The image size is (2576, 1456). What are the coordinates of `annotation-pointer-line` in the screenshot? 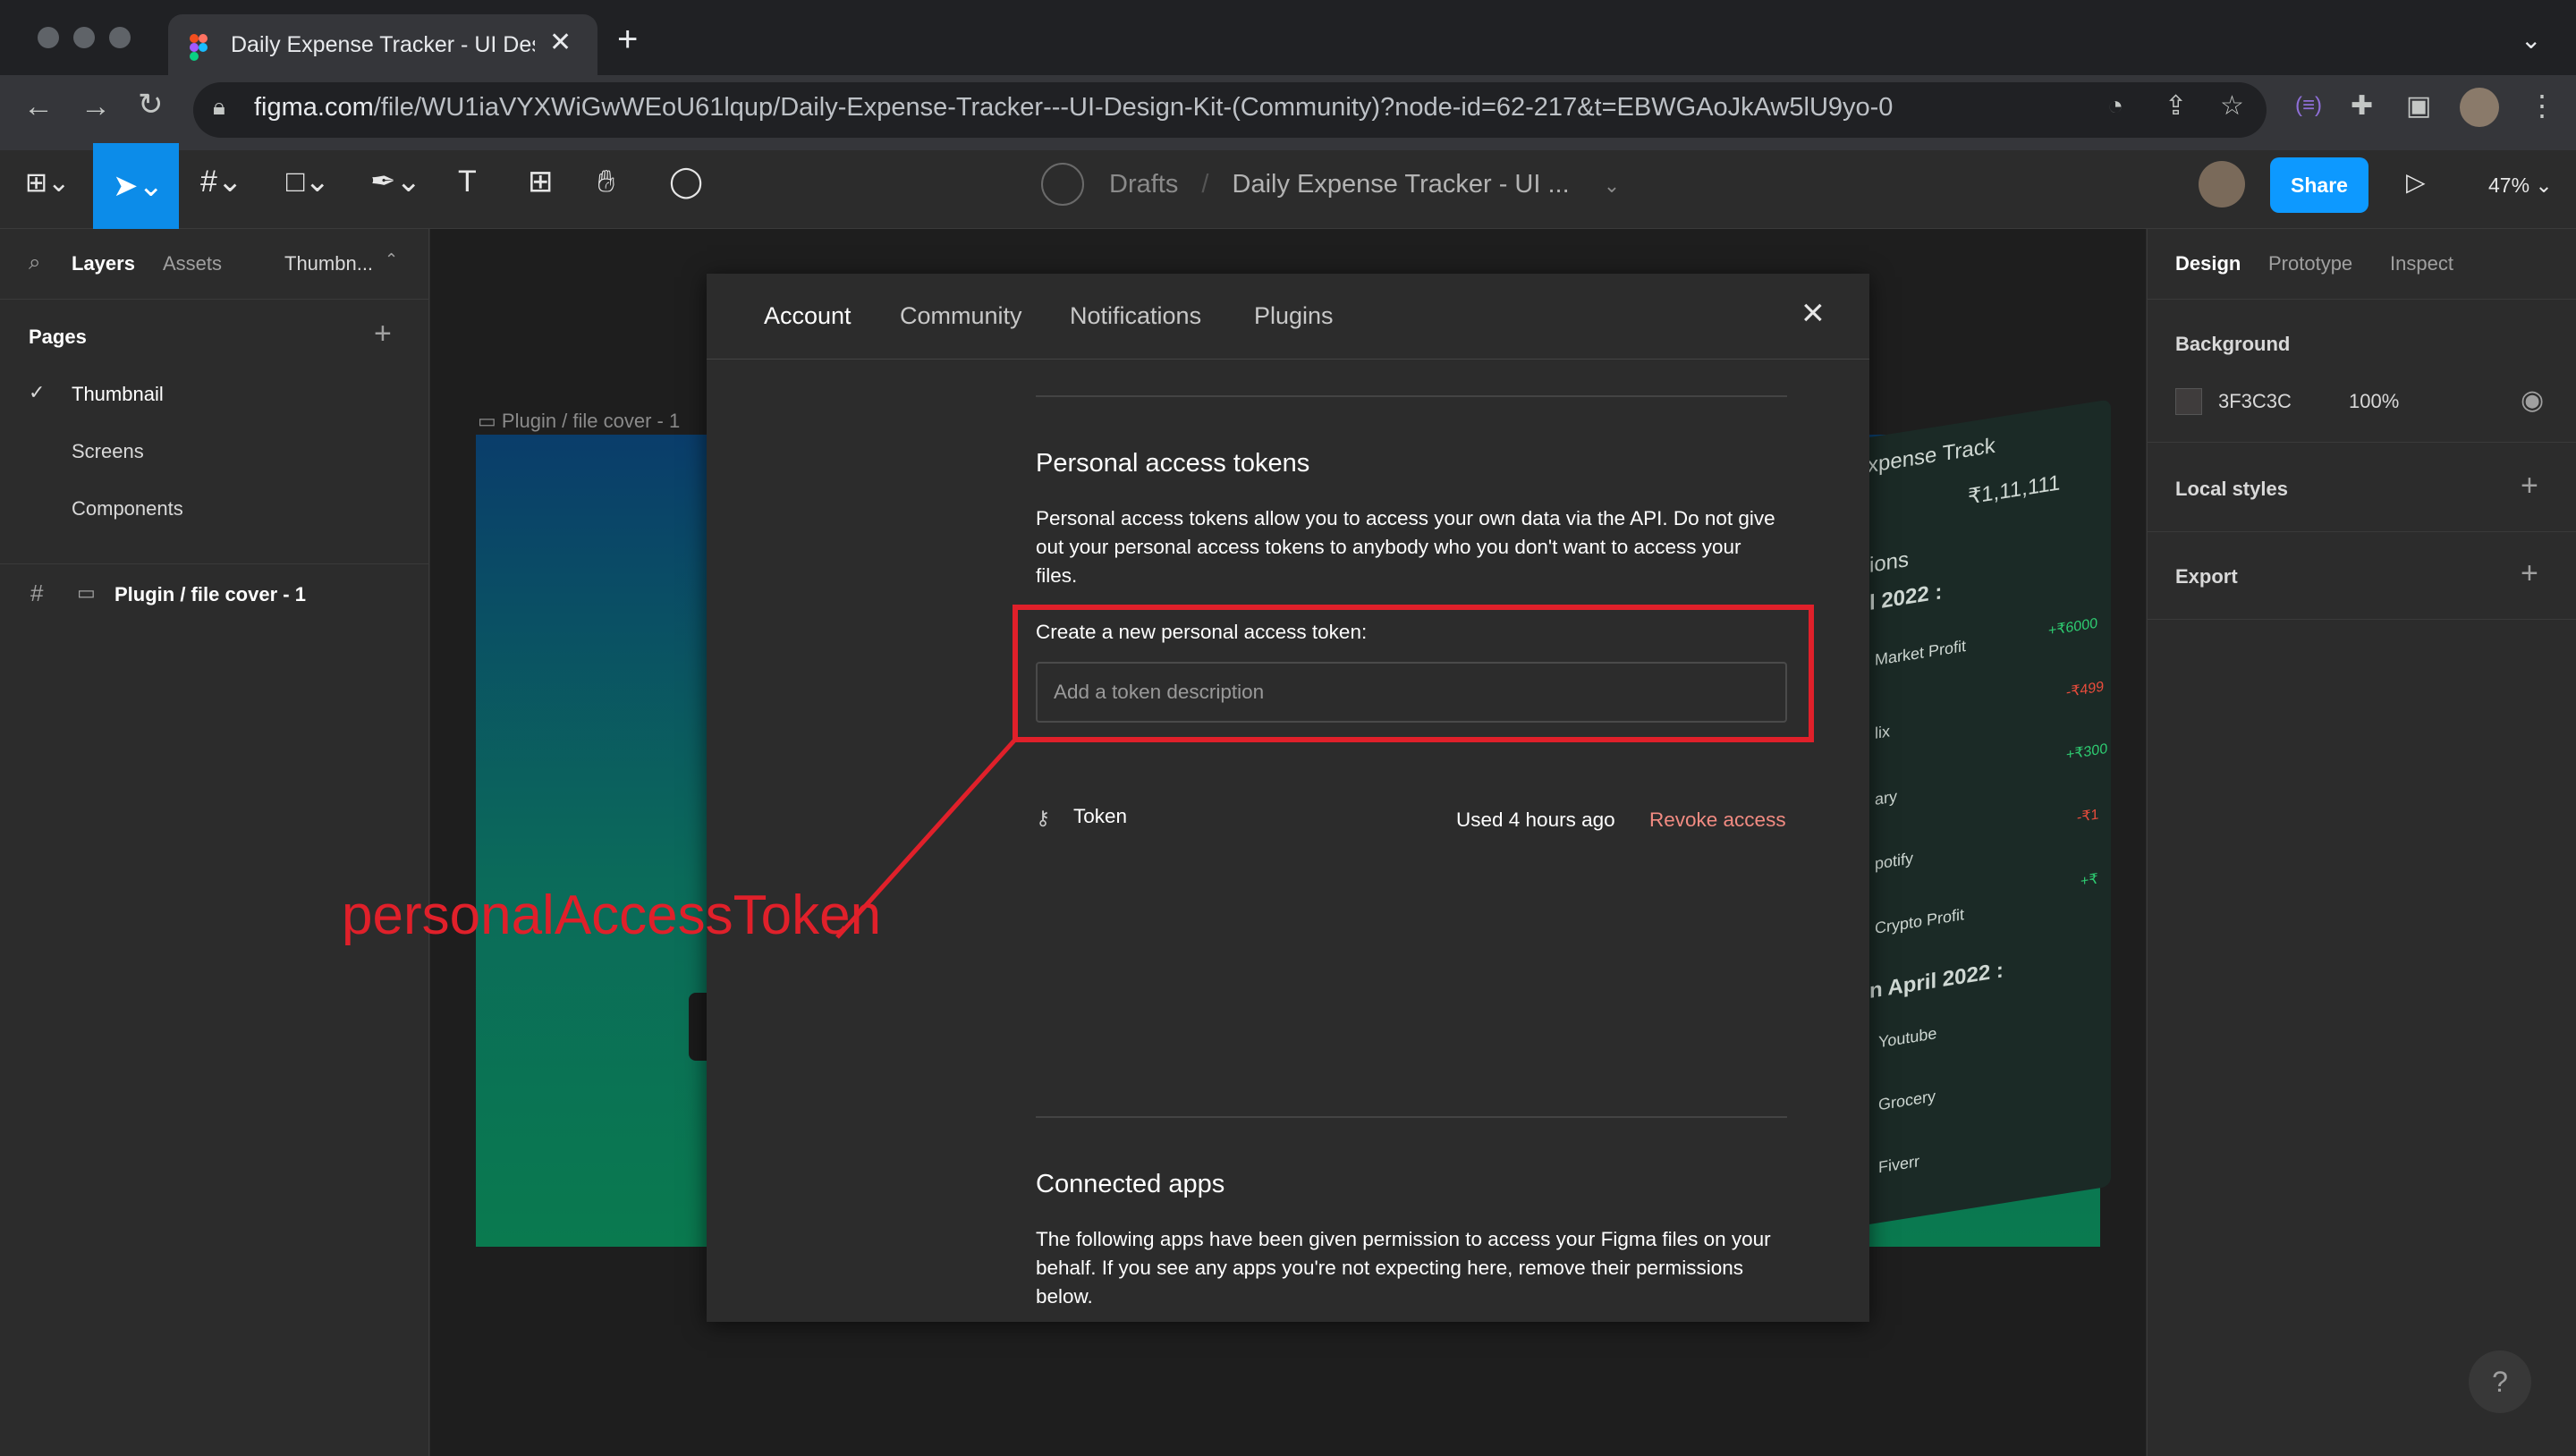 It's located at (925, 839).